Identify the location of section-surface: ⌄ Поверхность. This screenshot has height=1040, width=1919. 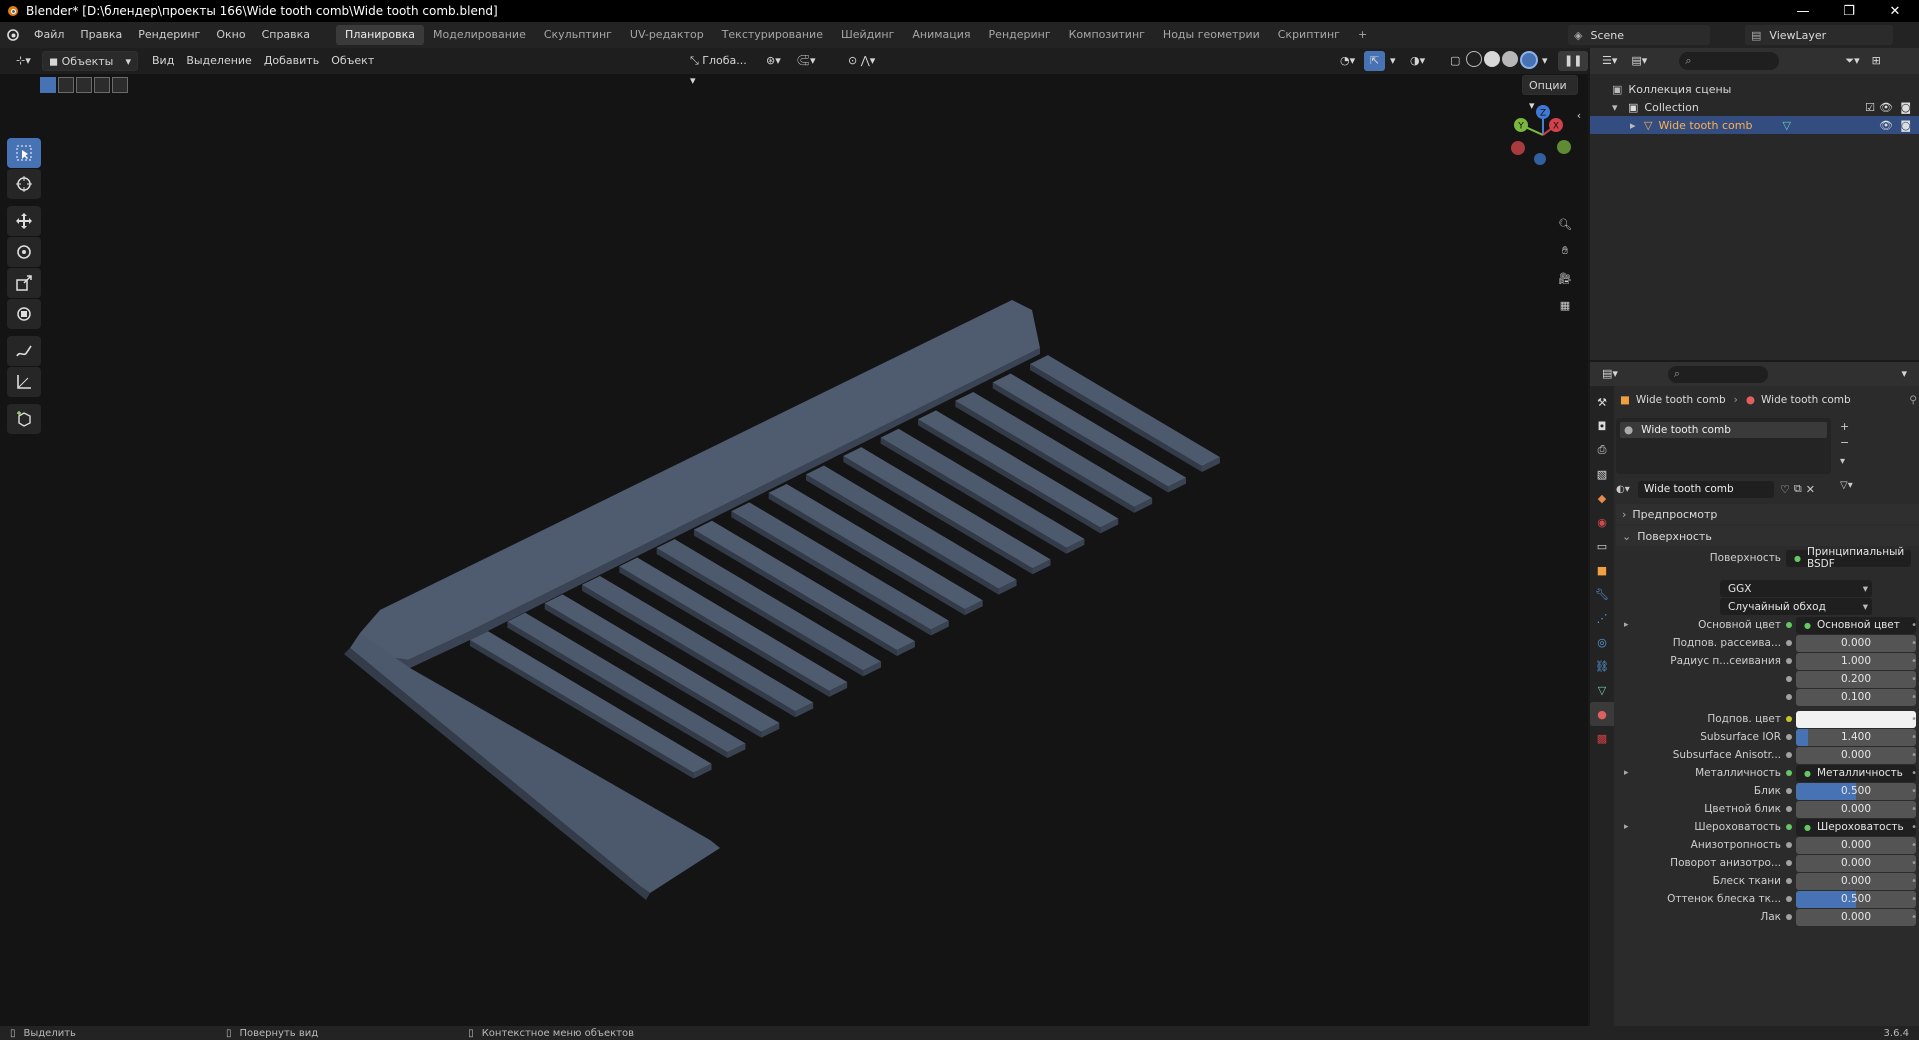
(1767, 536).